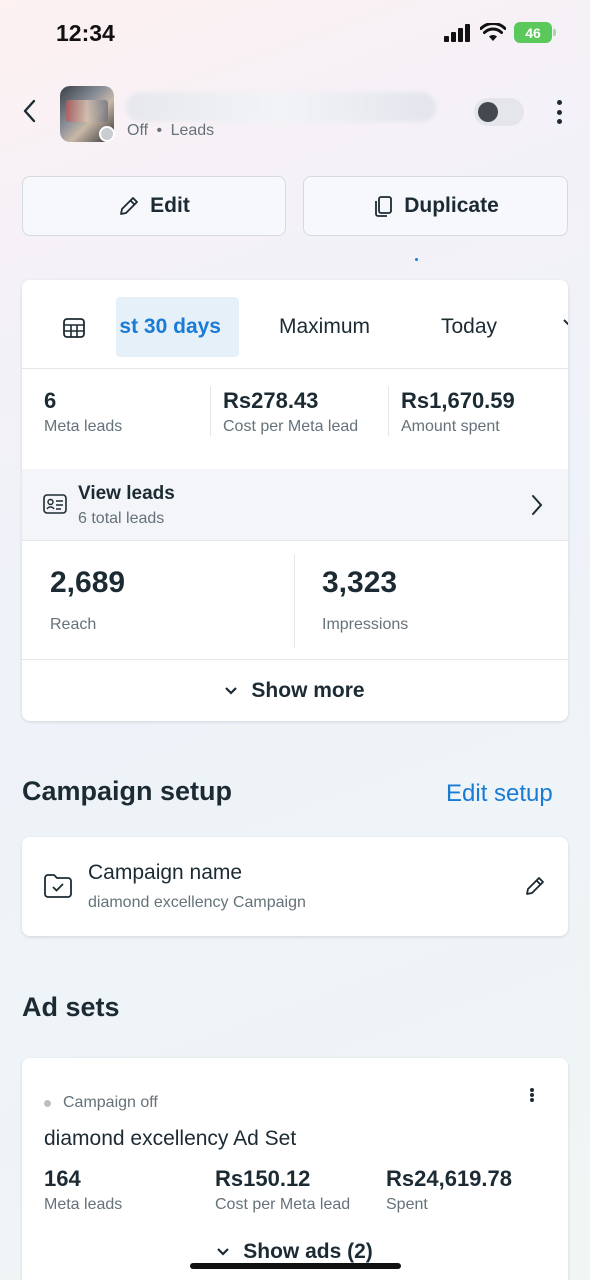 This screenshot has width=590, height=1280. Describe the element at coordinates (170, 1138) in the screenshot. I see `ad-set-name: diamond excellency Ad Set` at that location.